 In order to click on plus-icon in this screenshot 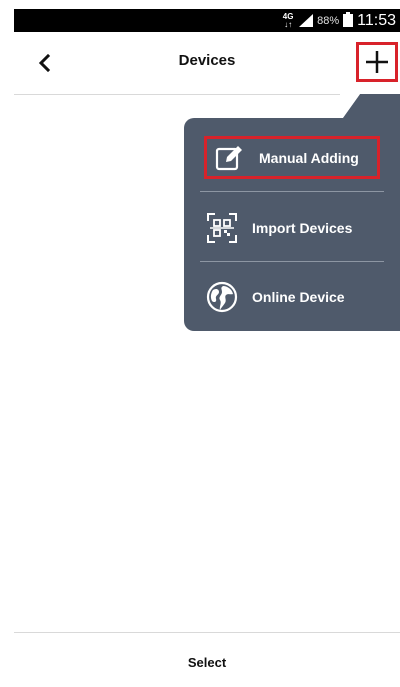, I will do `click(377, 62)`.